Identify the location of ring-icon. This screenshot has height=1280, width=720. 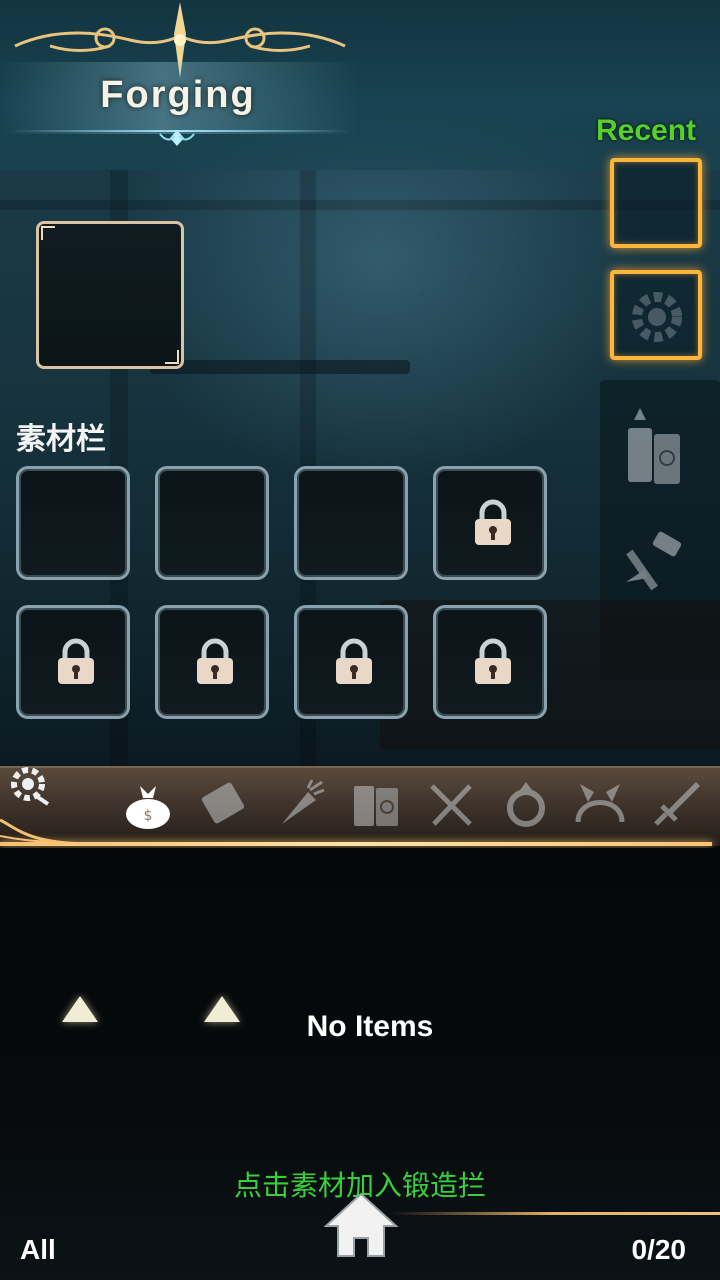
(526, 804).